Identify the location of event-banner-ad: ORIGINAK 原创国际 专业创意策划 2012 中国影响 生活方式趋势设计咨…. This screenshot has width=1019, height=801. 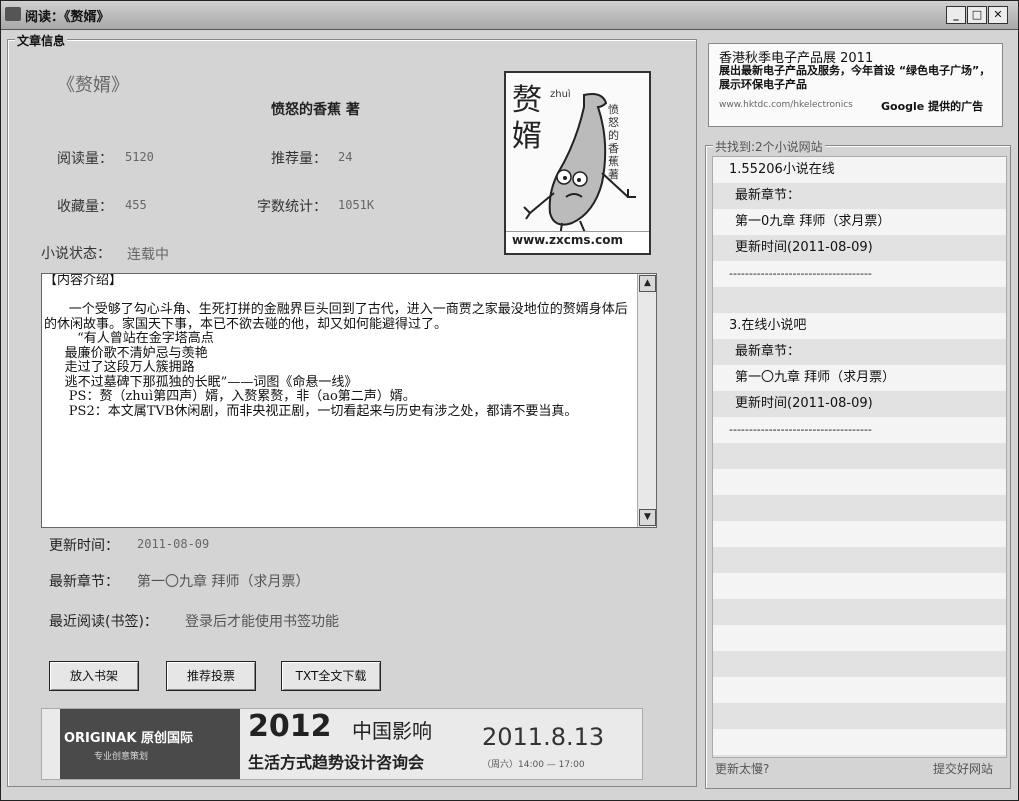
(342, 744).